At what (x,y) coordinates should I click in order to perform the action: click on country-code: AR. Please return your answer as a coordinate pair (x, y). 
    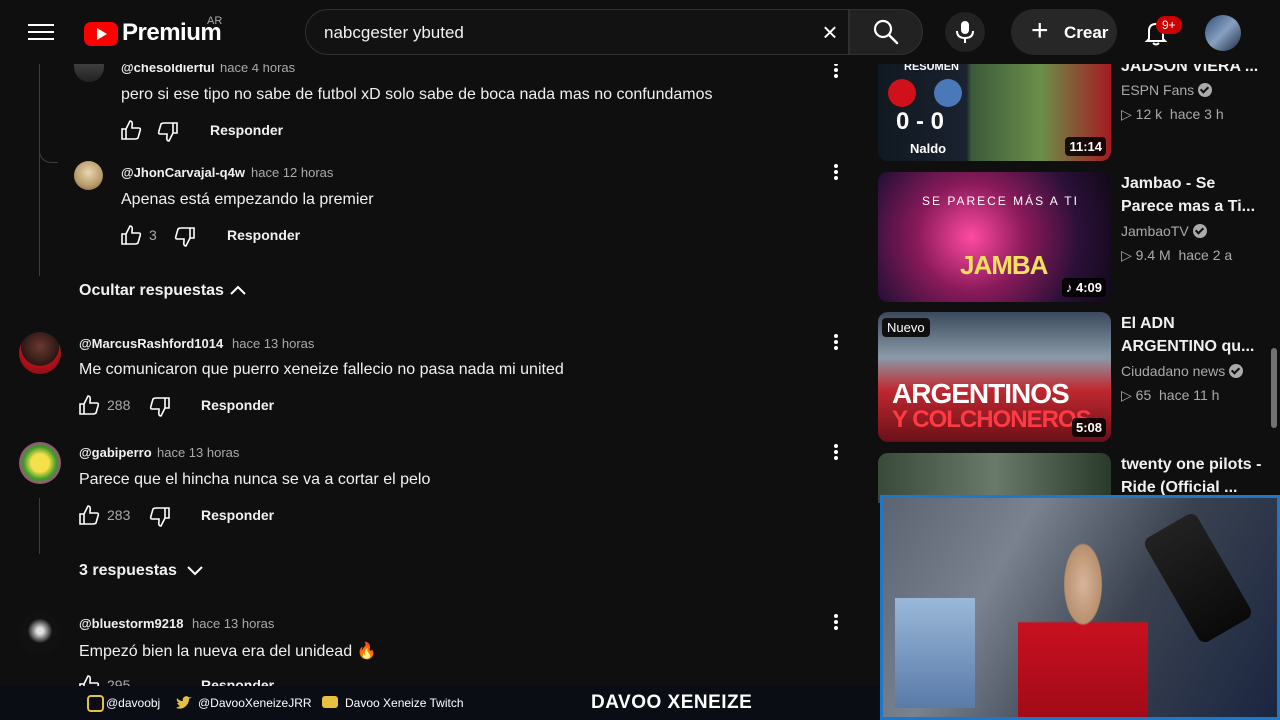
    Looking at the image, I should click on (215, 21).